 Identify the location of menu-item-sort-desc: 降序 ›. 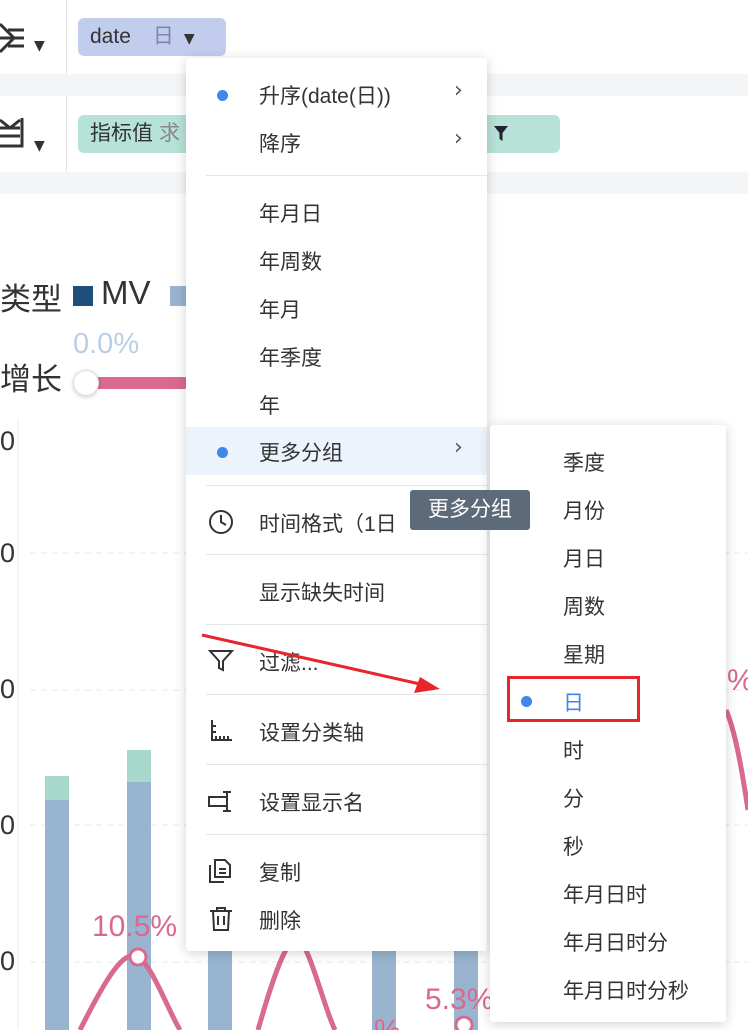
(336, 142).